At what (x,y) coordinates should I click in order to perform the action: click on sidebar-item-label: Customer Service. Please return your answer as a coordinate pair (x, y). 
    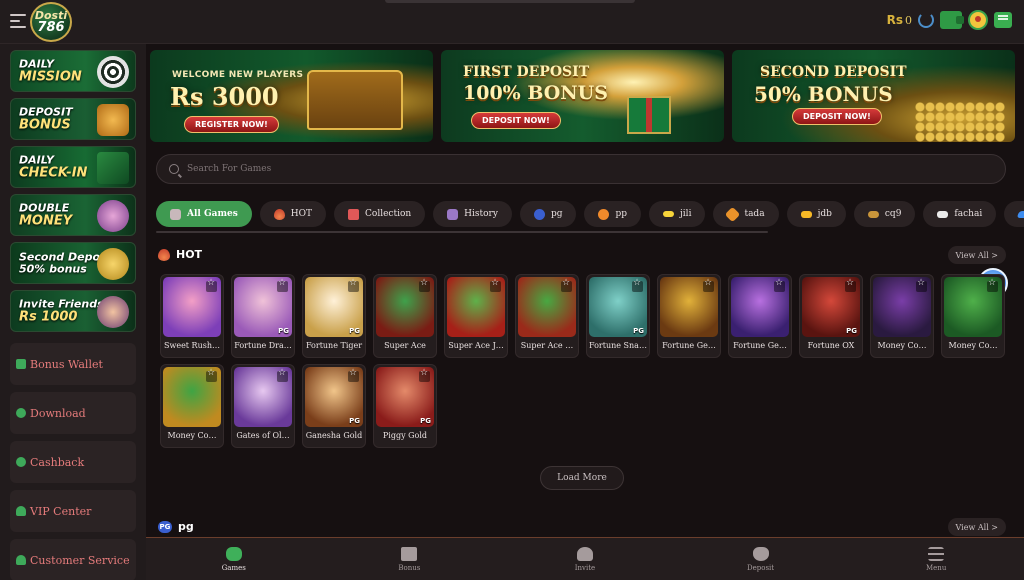
    Looking at the image, I should click on (80, 560).